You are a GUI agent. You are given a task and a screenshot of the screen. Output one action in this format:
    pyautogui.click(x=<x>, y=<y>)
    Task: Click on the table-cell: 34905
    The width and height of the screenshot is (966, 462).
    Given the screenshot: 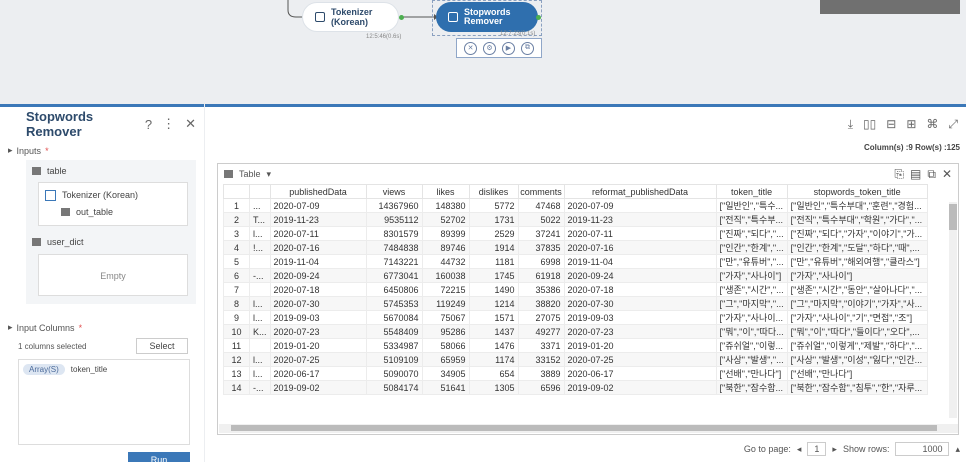 What is the action you would take?
    pyautogui.click(x=445, y=373)
    